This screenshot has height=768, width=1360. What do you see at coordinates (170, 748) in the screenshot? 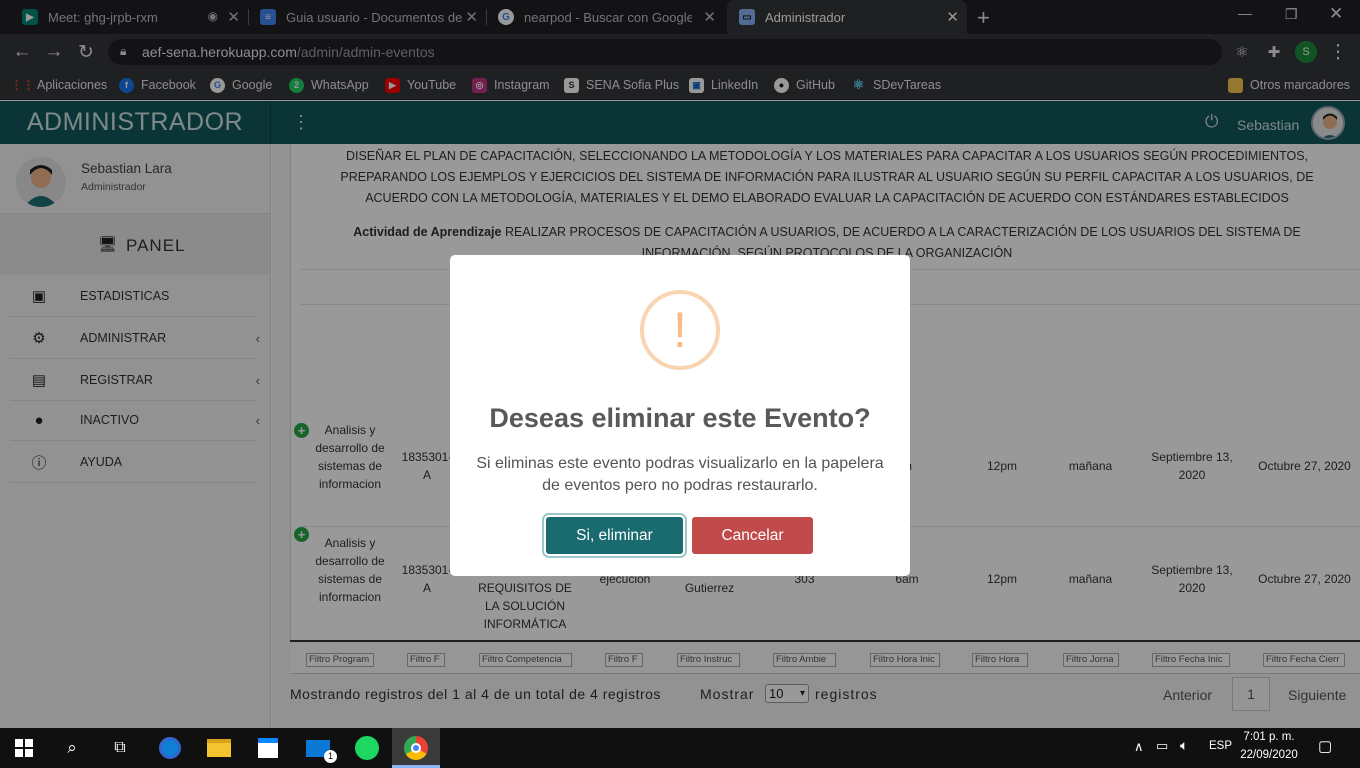
I see `edge-icon` at bounding box center [170, 748].